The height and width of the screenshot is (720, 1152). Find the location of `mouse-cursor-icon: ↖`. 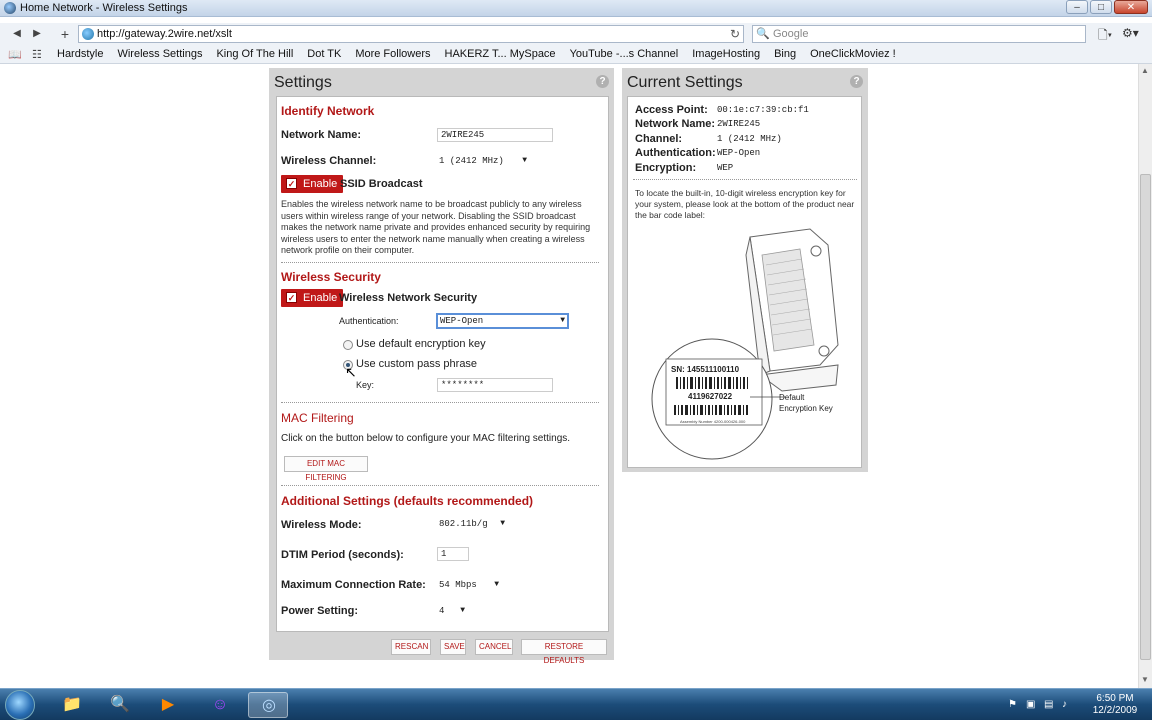

mouse-cursor-icon: ↖ is located at coordinates (351, 372).